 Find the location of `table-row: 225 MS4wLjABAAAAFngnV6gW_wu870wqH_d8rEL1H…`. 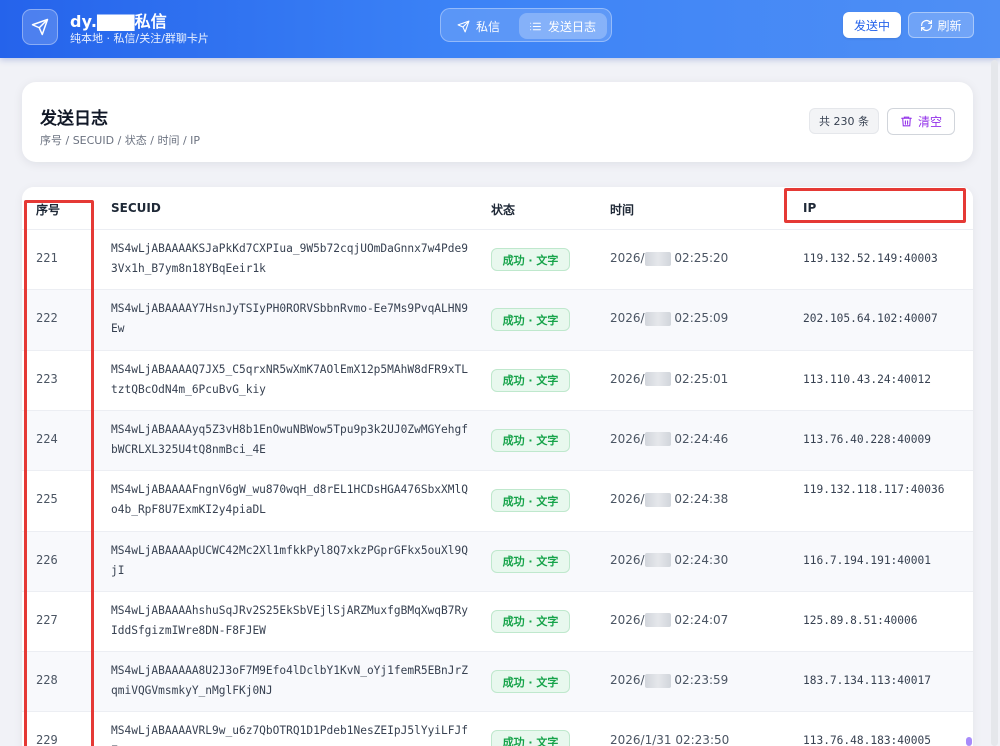

table-row: 225 MS4wLjABAAAAFngnV6gW_wu870wqH_d8rEL1H… is located at coordinates (497, 500).